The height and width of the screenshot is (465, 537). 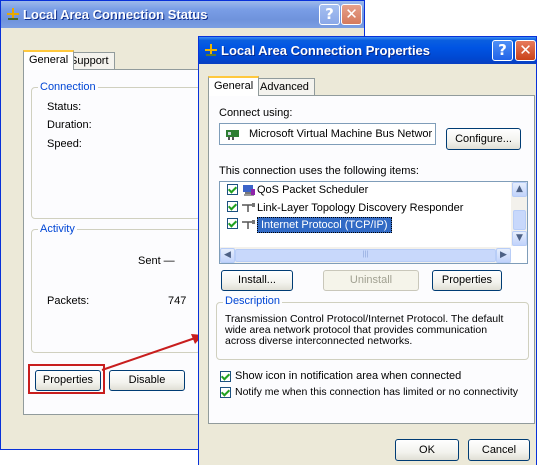 What do you see at coordinates (503, 255) in the screenshot?
I see `scroll-right-icon: ▶` at bounding box center [503, 255].